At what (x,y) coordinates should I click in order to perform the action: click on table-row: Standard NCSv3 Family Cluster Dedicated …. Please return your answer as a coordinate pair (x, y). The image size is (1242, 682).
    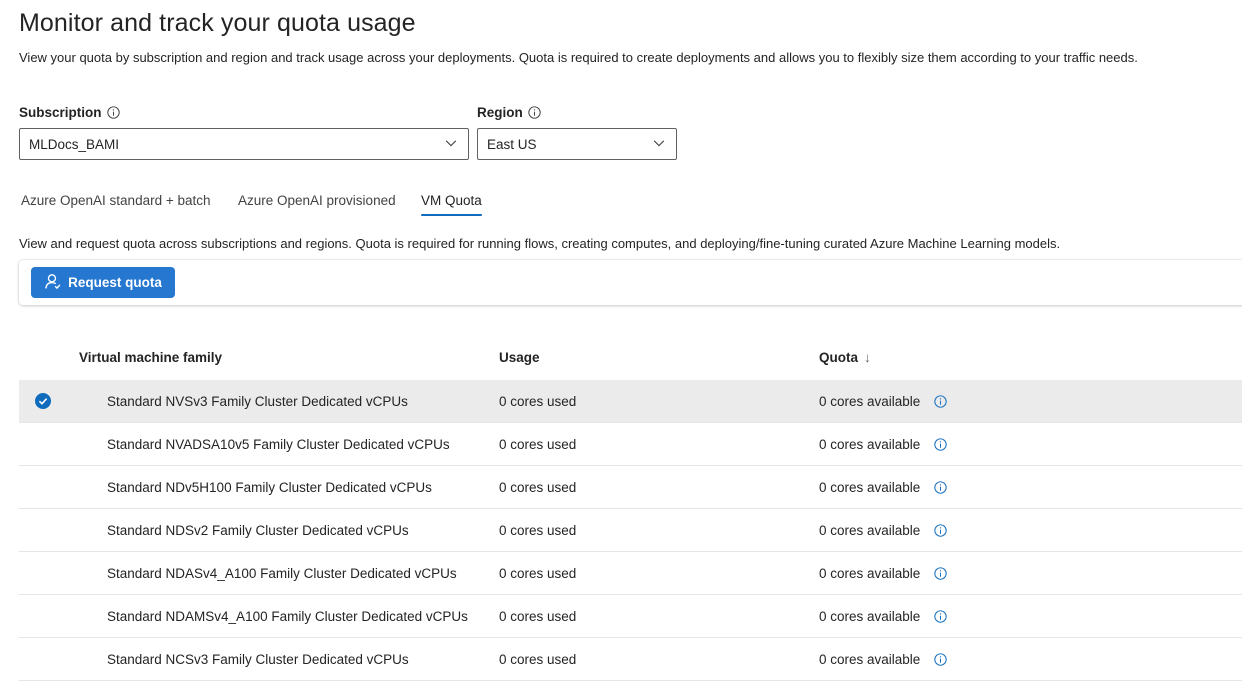
    Looking at the image, I should click on (630, 659).